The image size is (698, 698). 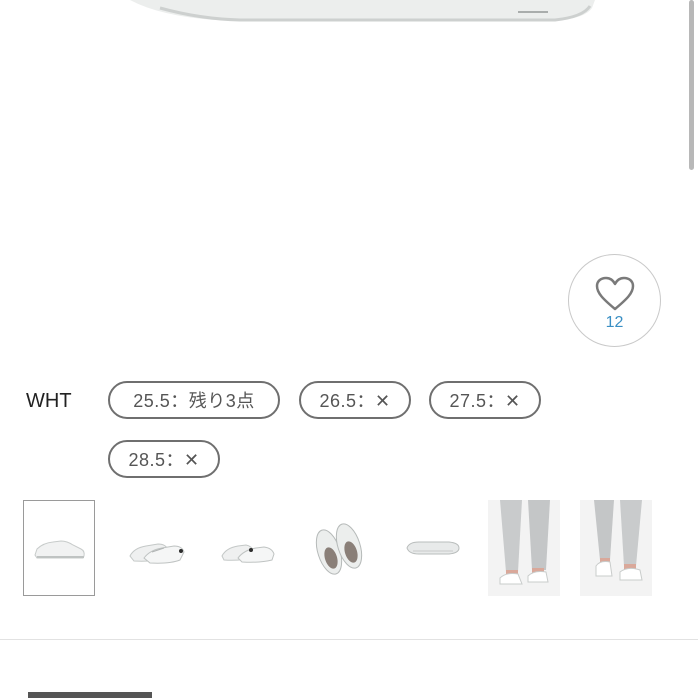 I want to click on heart-icon, so click(x=615, y=291).